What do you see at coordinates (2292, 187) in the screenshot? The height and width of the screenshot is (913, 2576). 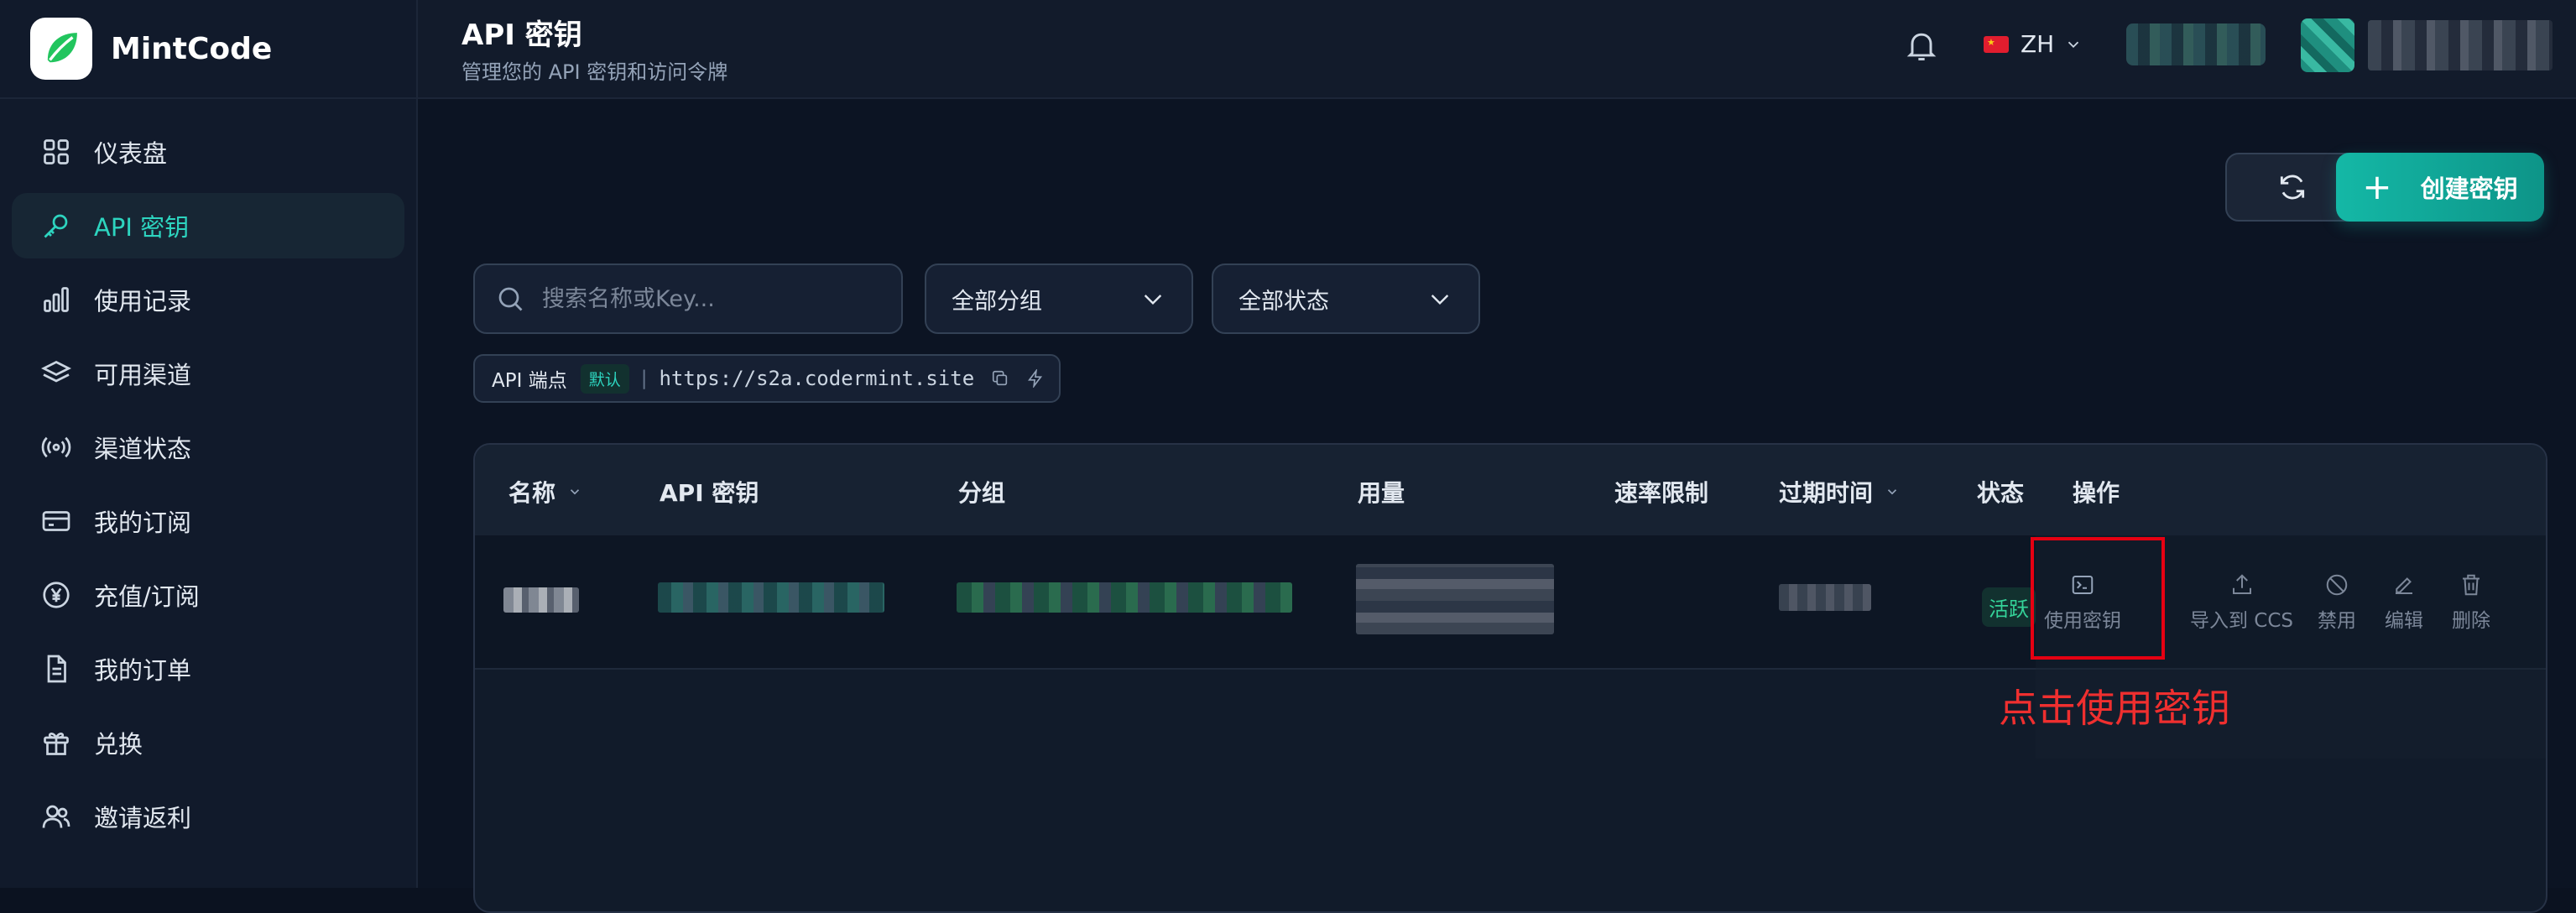 I see `refresh-icon` at bounding box center [2292, 187].